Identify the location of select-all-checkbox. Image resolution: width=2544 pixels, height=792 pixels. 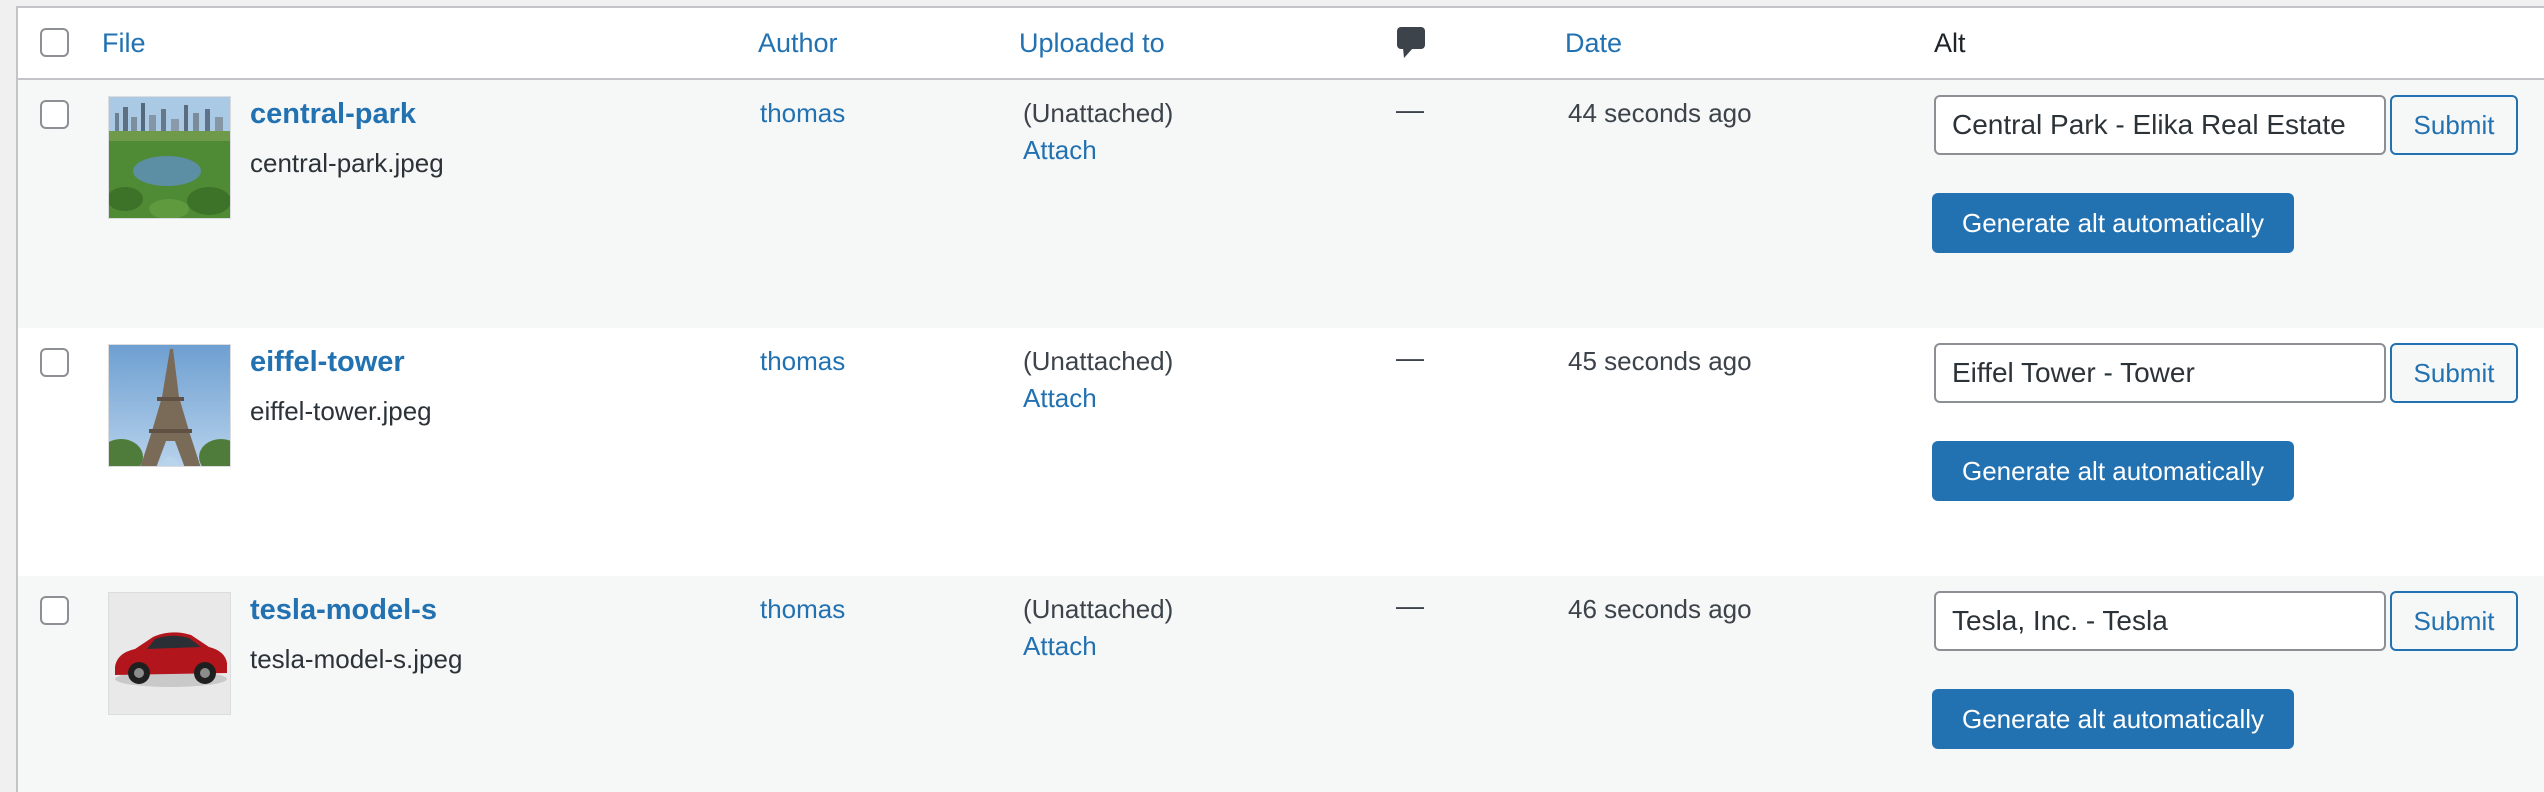
(54, 42).